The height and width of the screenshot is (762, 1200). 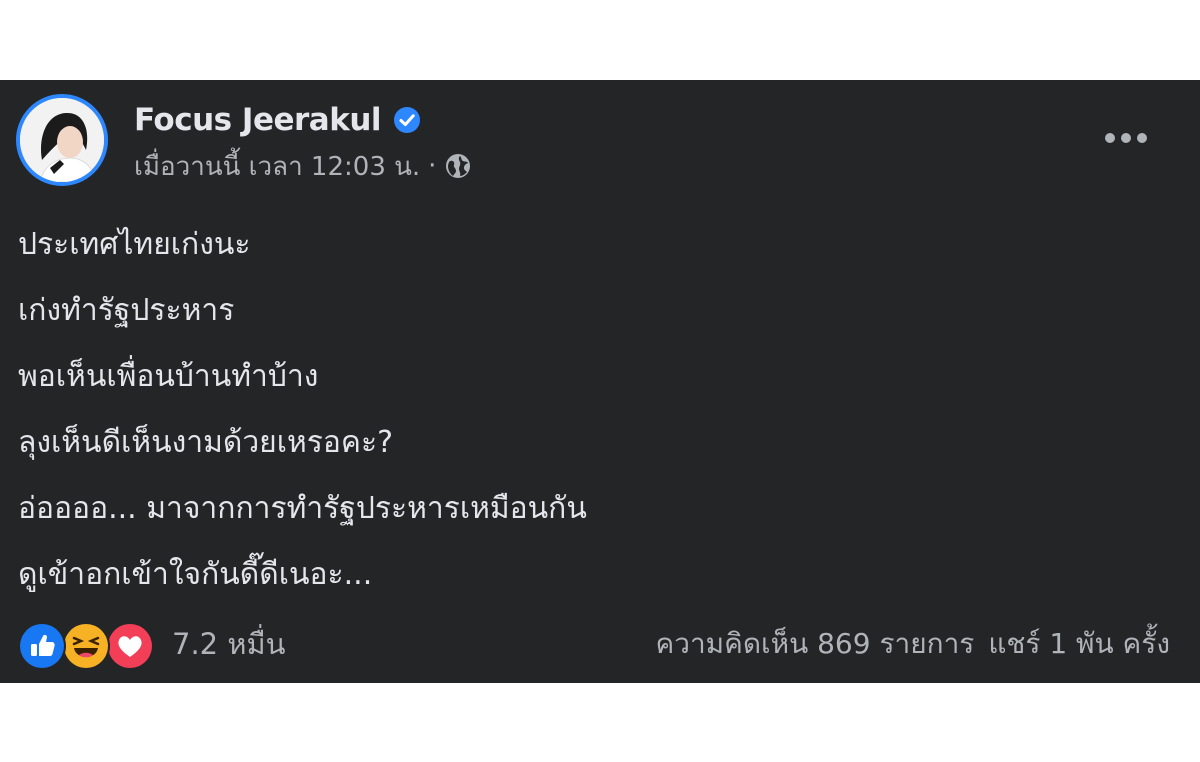 I want to click on author-avatar, so click(x=62, y=140).